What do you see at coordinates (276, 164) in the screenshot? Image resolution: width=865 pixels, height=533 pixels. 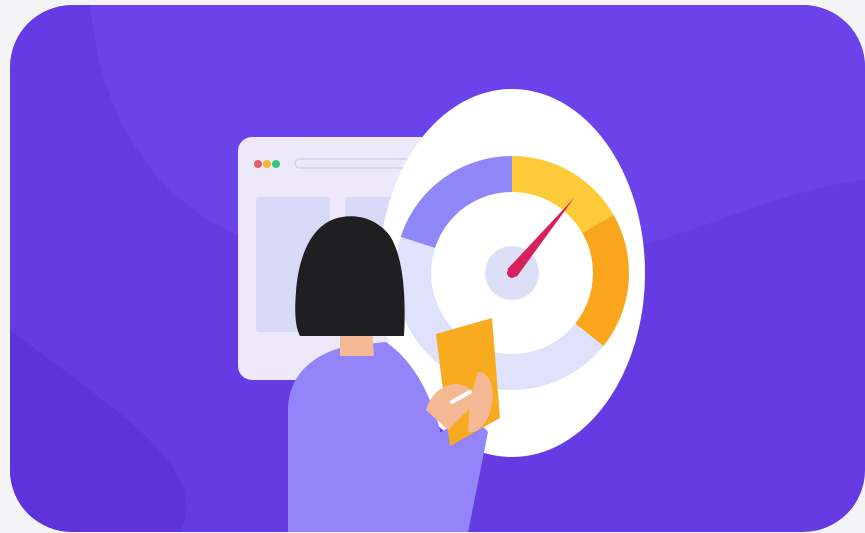 I see `maximize-dot-icon` at bounding box center [276, 164].